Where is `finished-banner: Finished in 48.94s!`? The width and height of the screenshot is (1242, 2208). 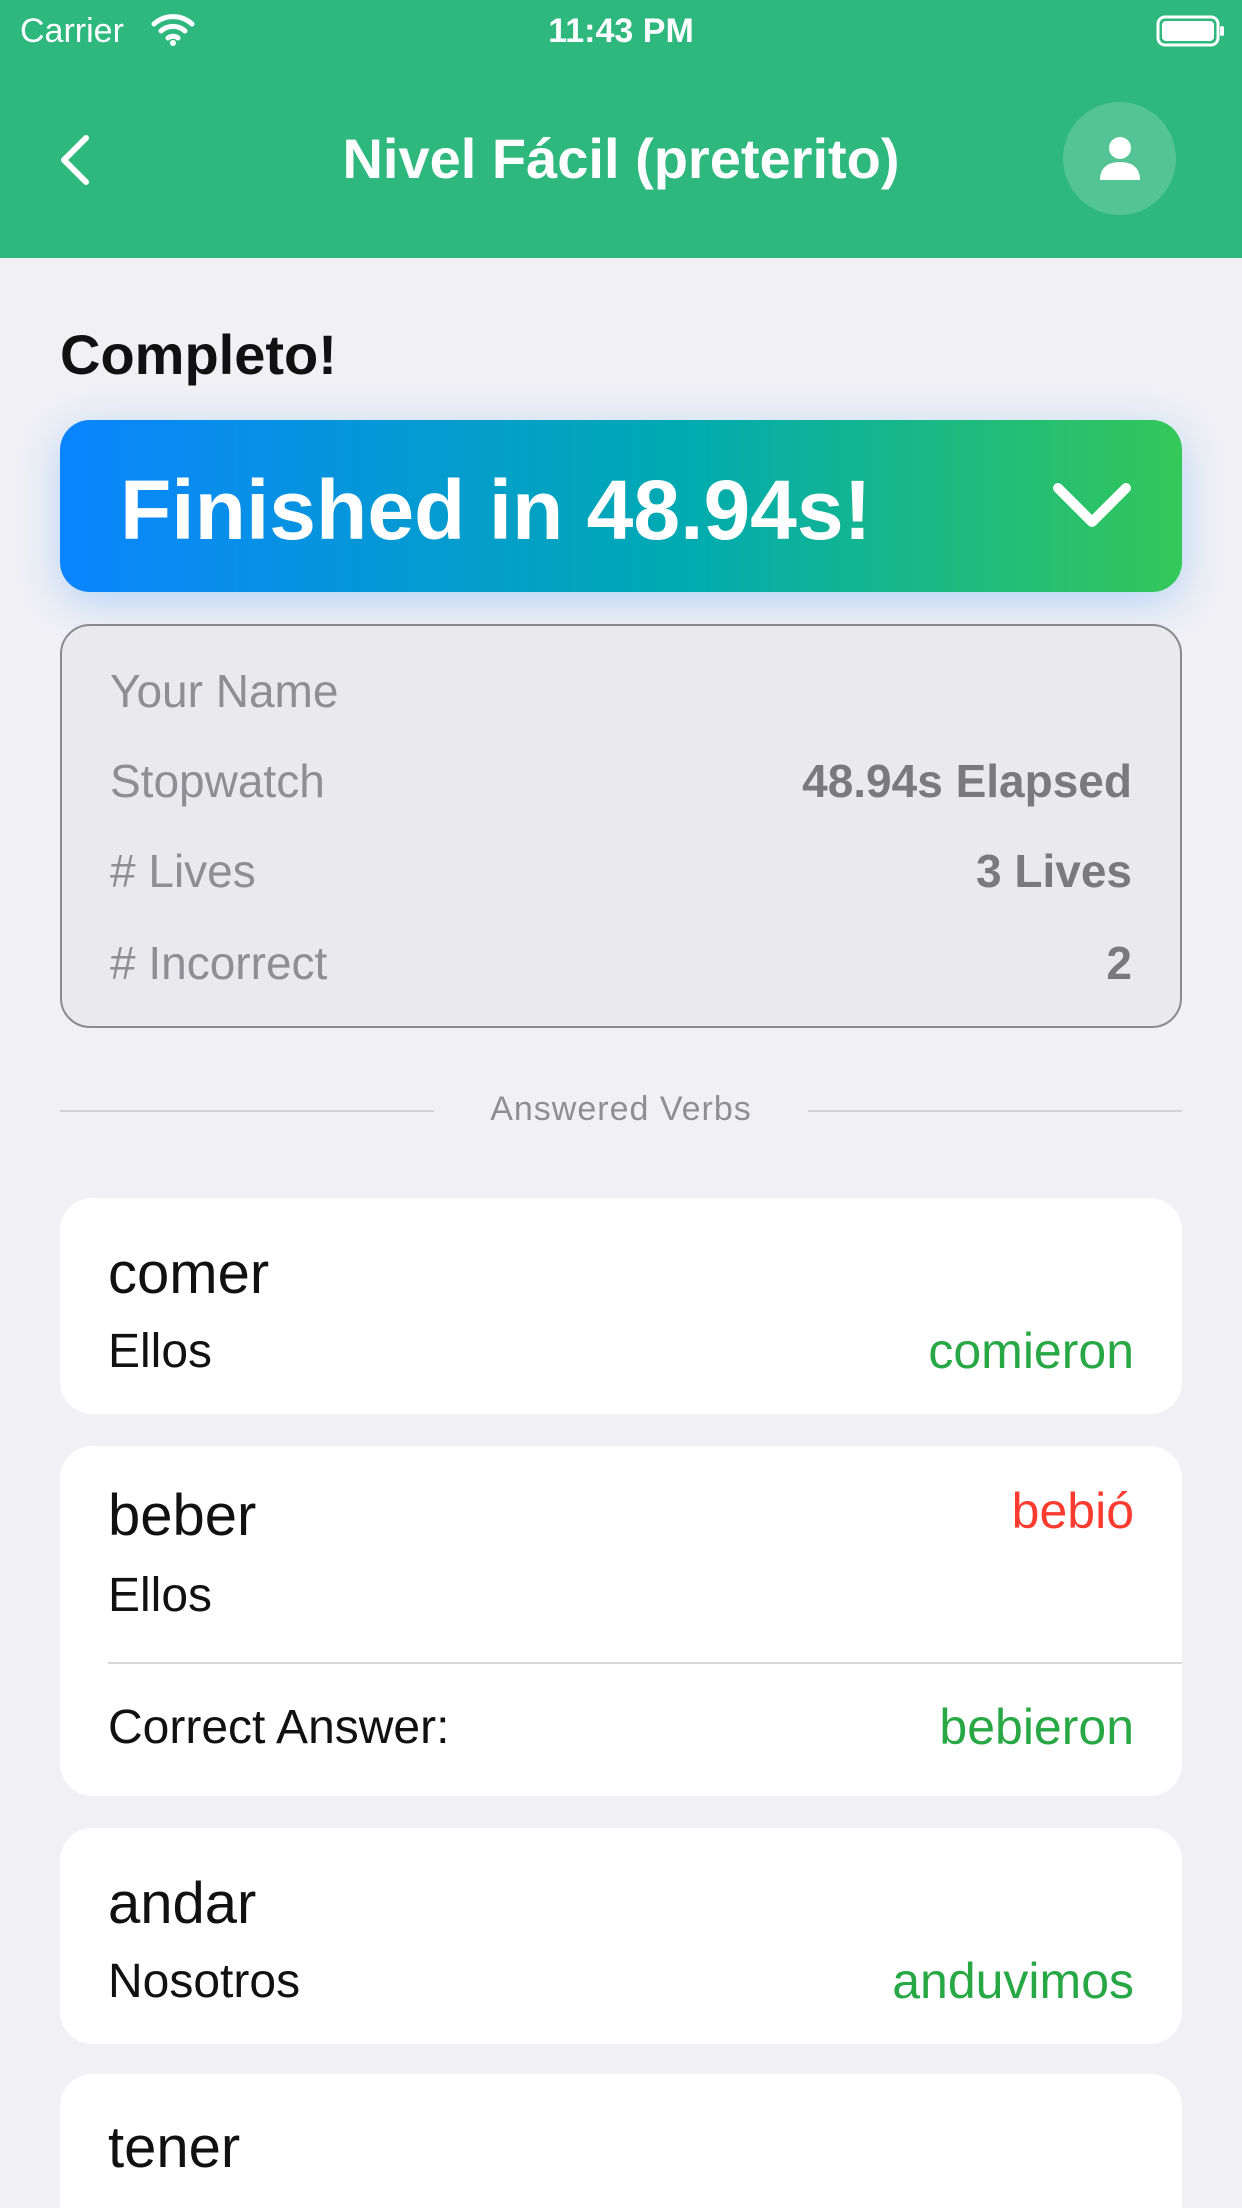
finished-banner: Finished in 48.94s! is located at coordinates (621, 506).